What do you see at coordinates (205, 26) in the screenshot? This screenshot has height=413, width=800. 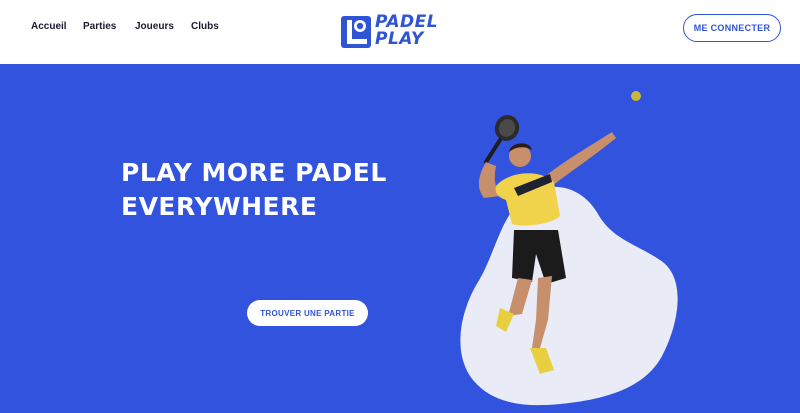 I see `nav-item-clubs: Clubs` at bounding box center [205, 26].